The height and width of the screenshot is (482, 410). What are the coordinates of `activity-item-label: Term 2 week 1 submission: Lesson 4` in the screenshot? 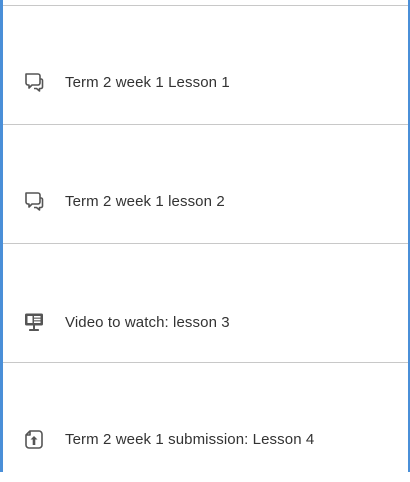 It's located at (189, 439).